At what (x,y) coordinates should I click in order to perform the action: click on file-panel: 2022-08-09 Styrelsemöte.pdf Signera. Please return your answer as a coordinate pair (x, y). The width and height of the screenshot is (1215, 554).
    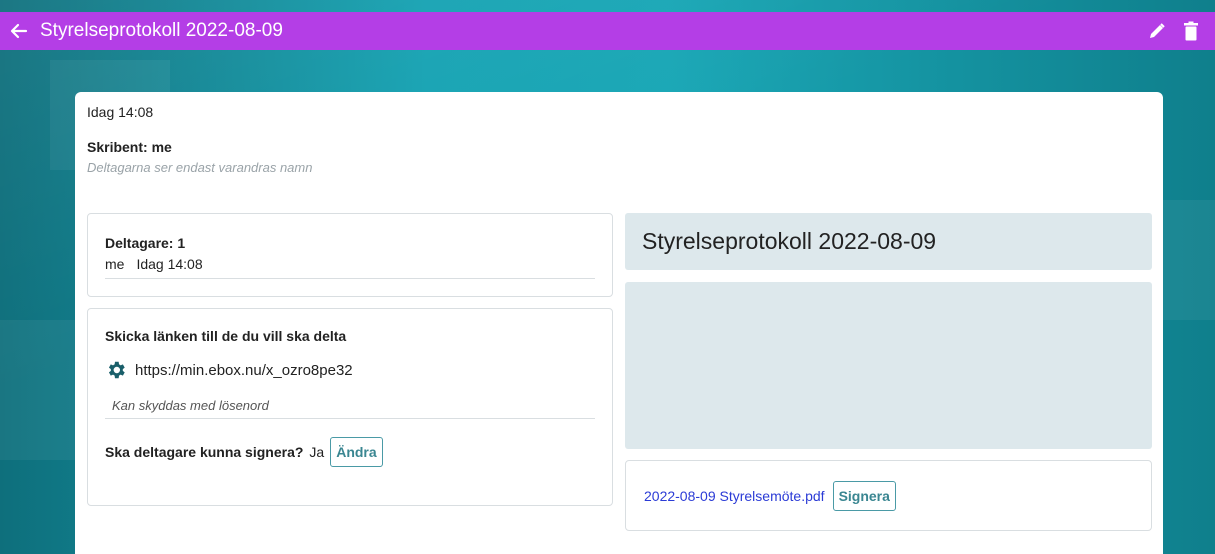
    Looking at the image, I should click on (888, 495).